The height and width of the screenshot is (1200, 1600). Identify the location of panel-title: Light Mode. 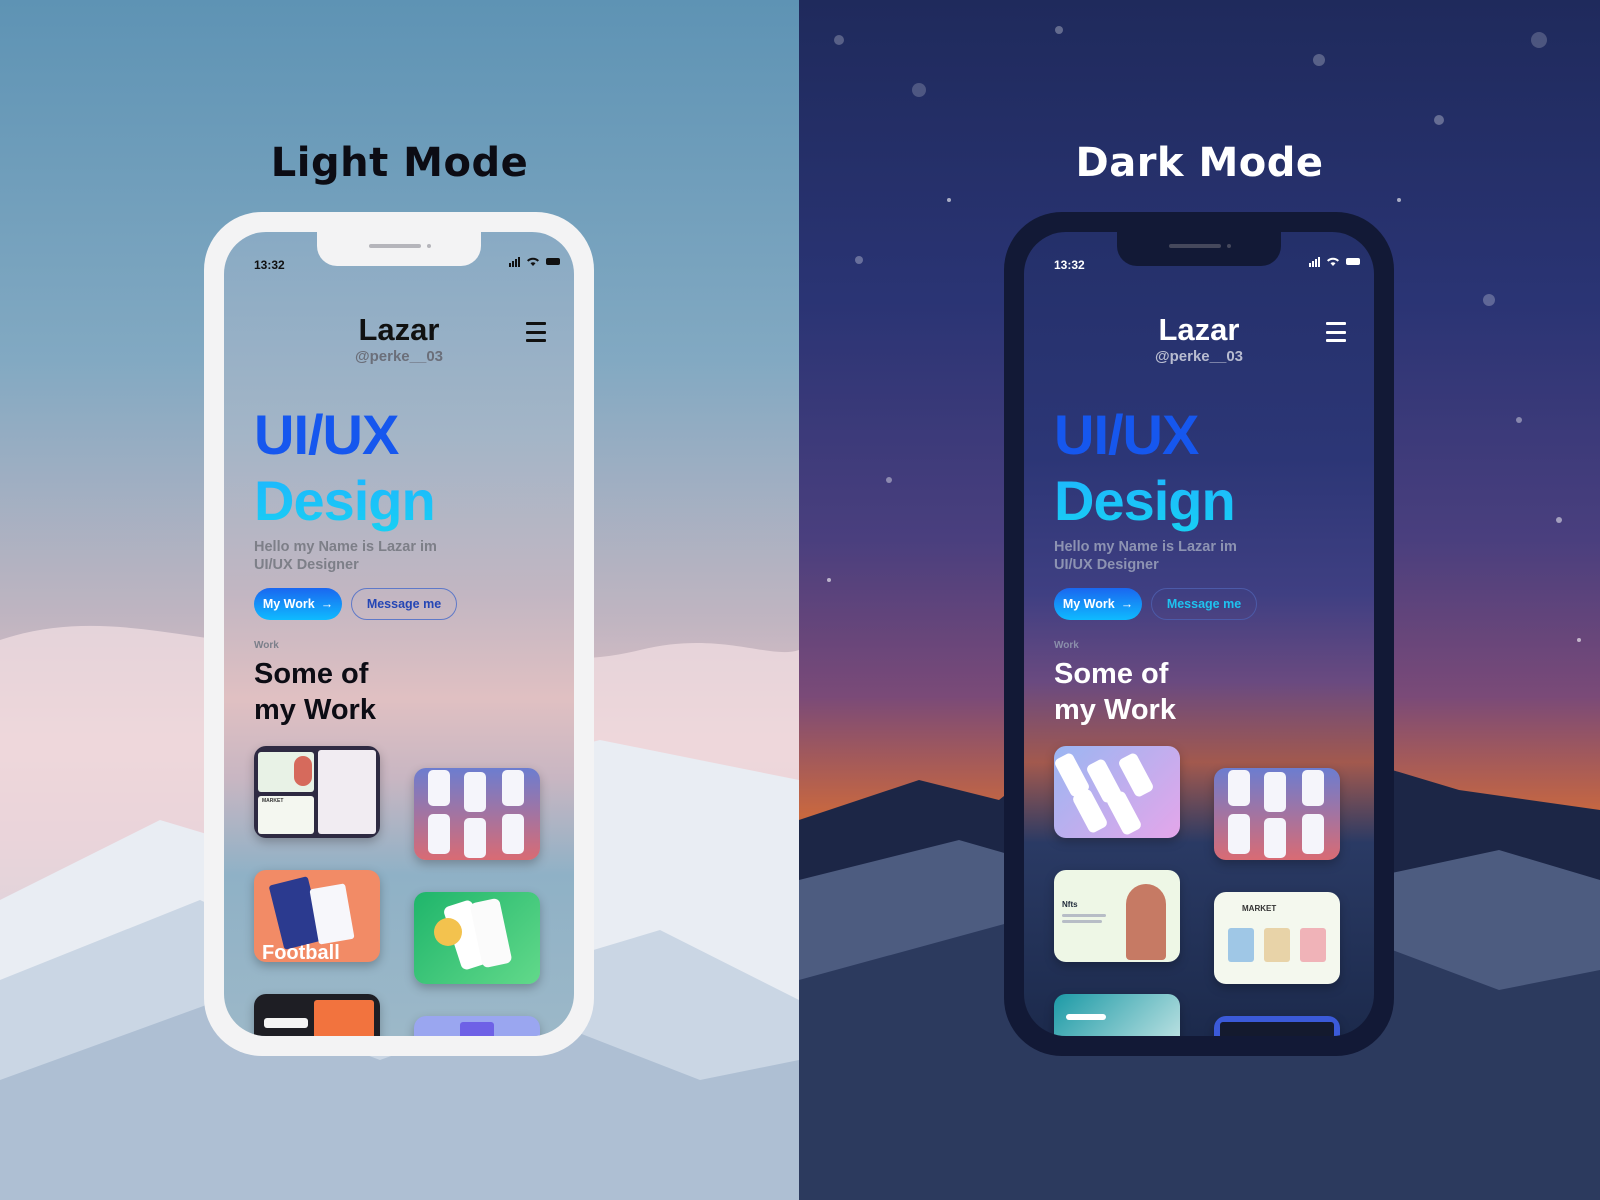
(399, 163).